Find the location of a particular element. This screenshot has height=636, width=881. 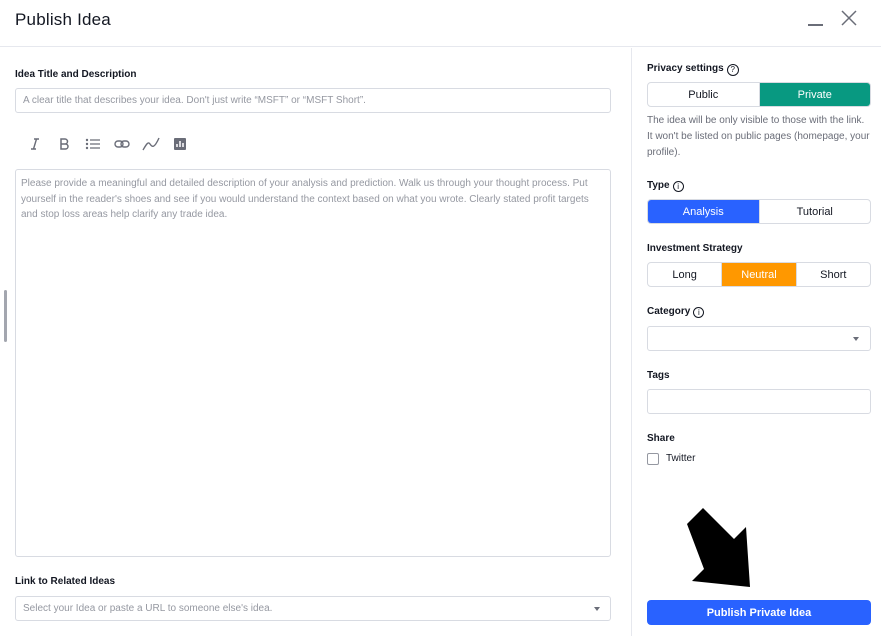

privacy-toggle: Public Private is located at coordinates (759, 94).